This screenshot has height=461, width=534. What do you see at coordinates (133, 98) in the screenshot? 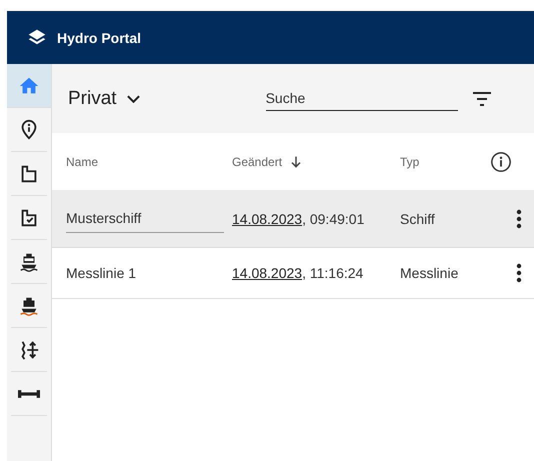
I see `chevron-down-icon` at bounding box center [133, 98].